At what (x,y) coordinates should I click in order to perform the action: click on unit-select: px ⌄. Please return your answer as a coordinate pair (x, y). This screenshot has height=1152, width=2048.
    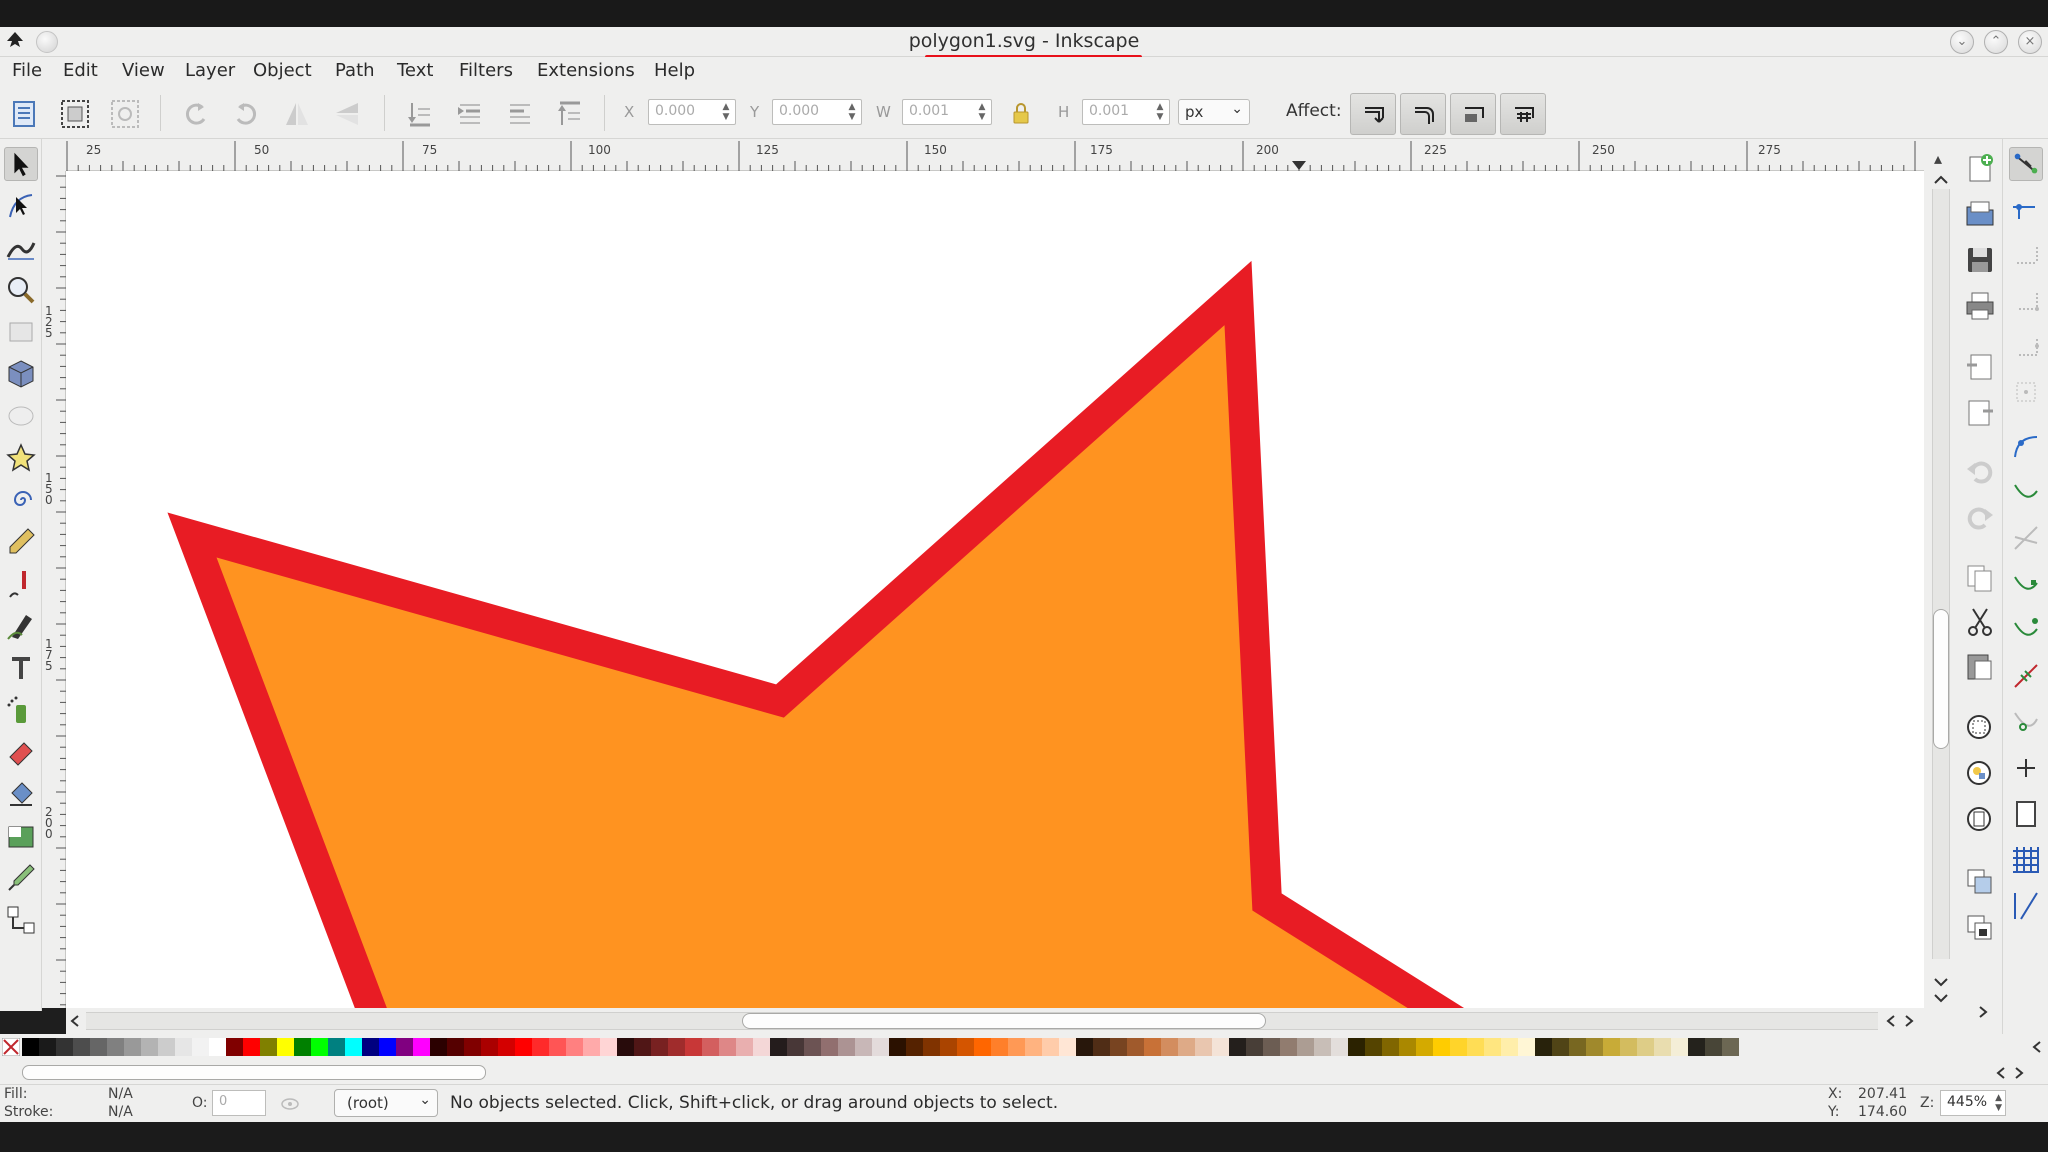
    Looking at the image, I should click on (1214, 112).